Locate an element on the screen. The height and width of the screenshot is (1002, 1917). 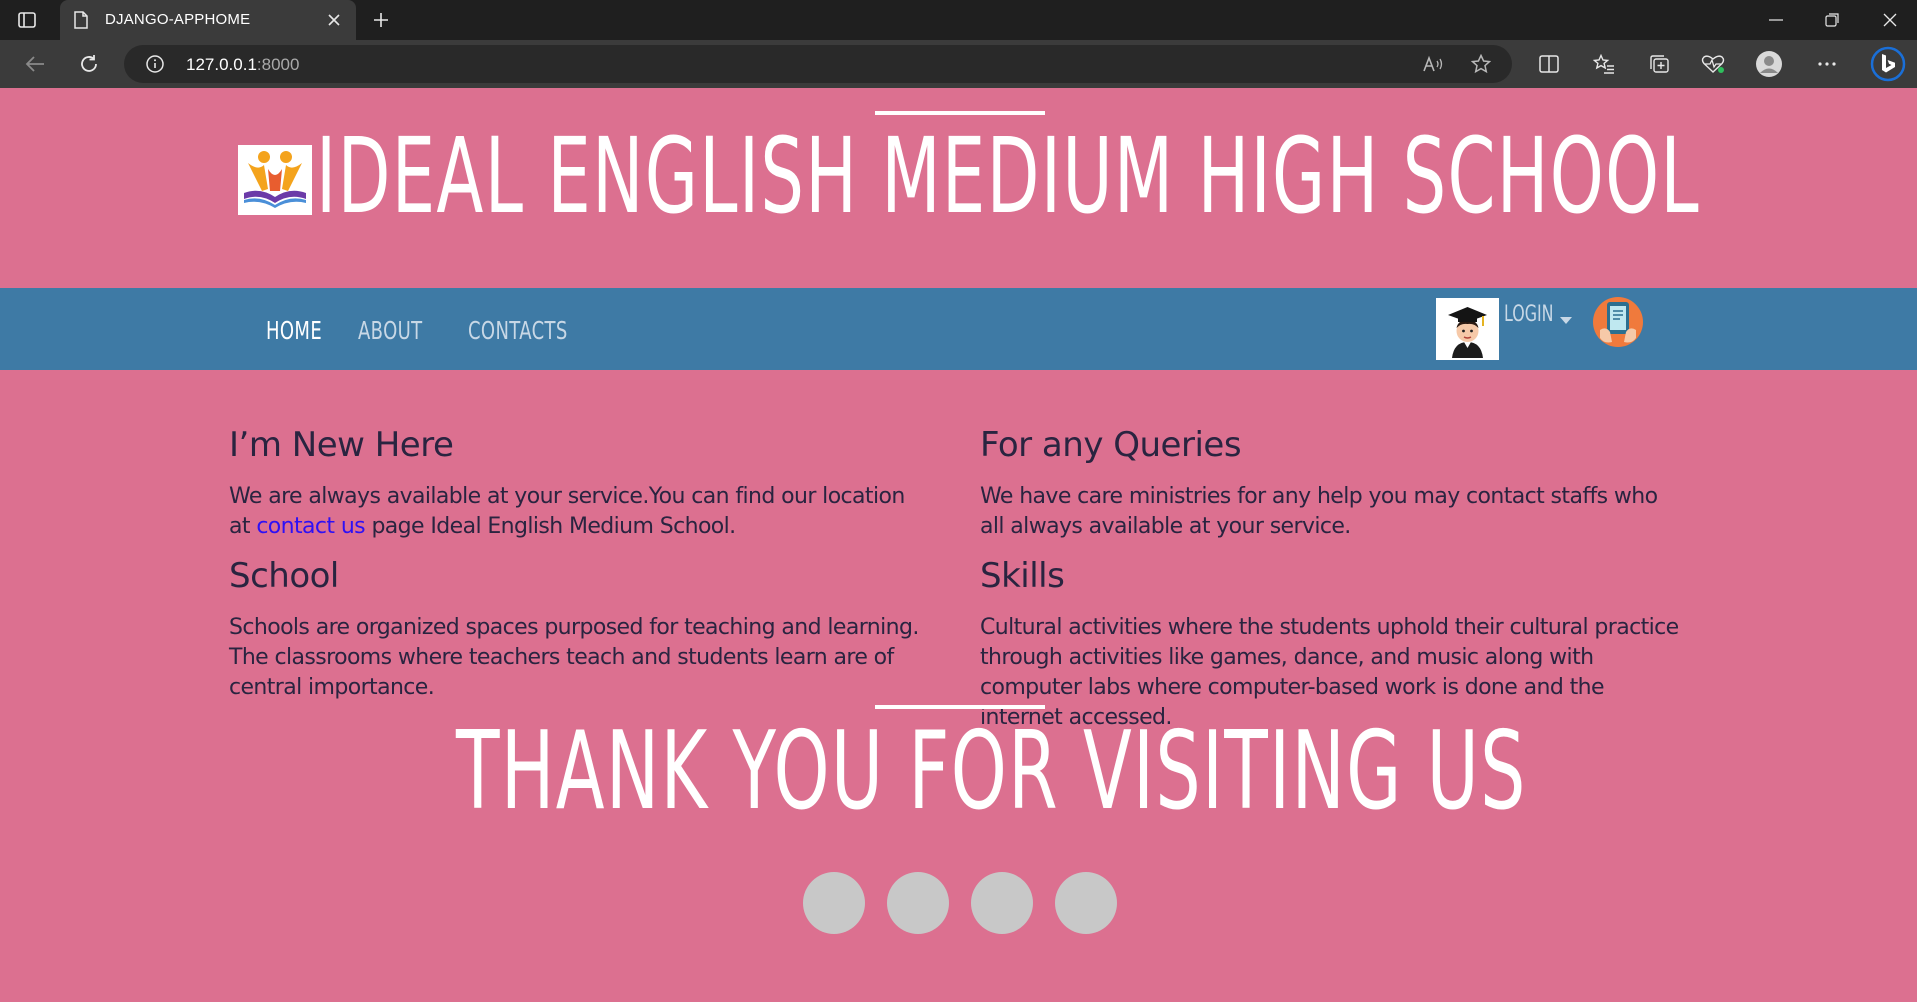
tab-title: DJANGO-APPHOME is located at coordinates (178, 19).